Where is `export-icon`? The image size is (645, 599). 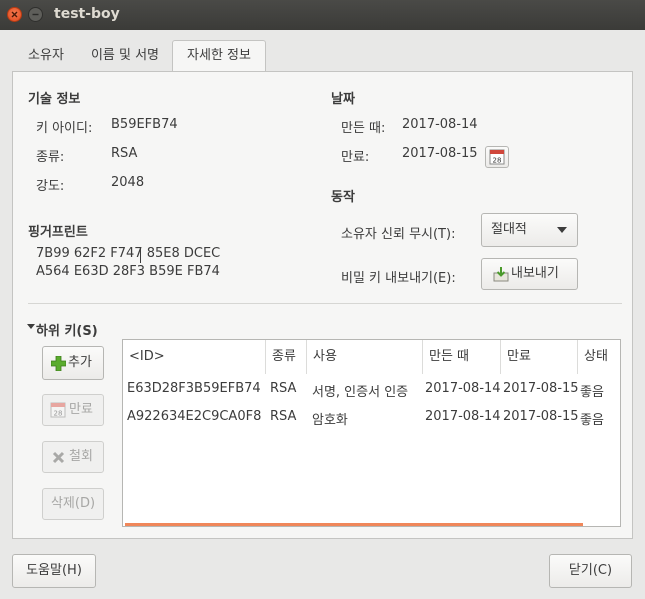 export-icon is located at coordinates (501, 274).